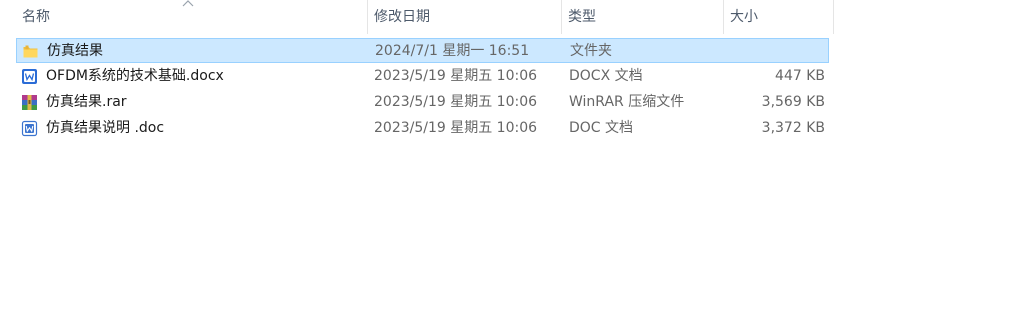 The width and height of the screenshot is (1024, 311). What do you see at coordinates (29, 128) in the screenshot?
I see `word-doc-icon` at bounding box center [29, 128].